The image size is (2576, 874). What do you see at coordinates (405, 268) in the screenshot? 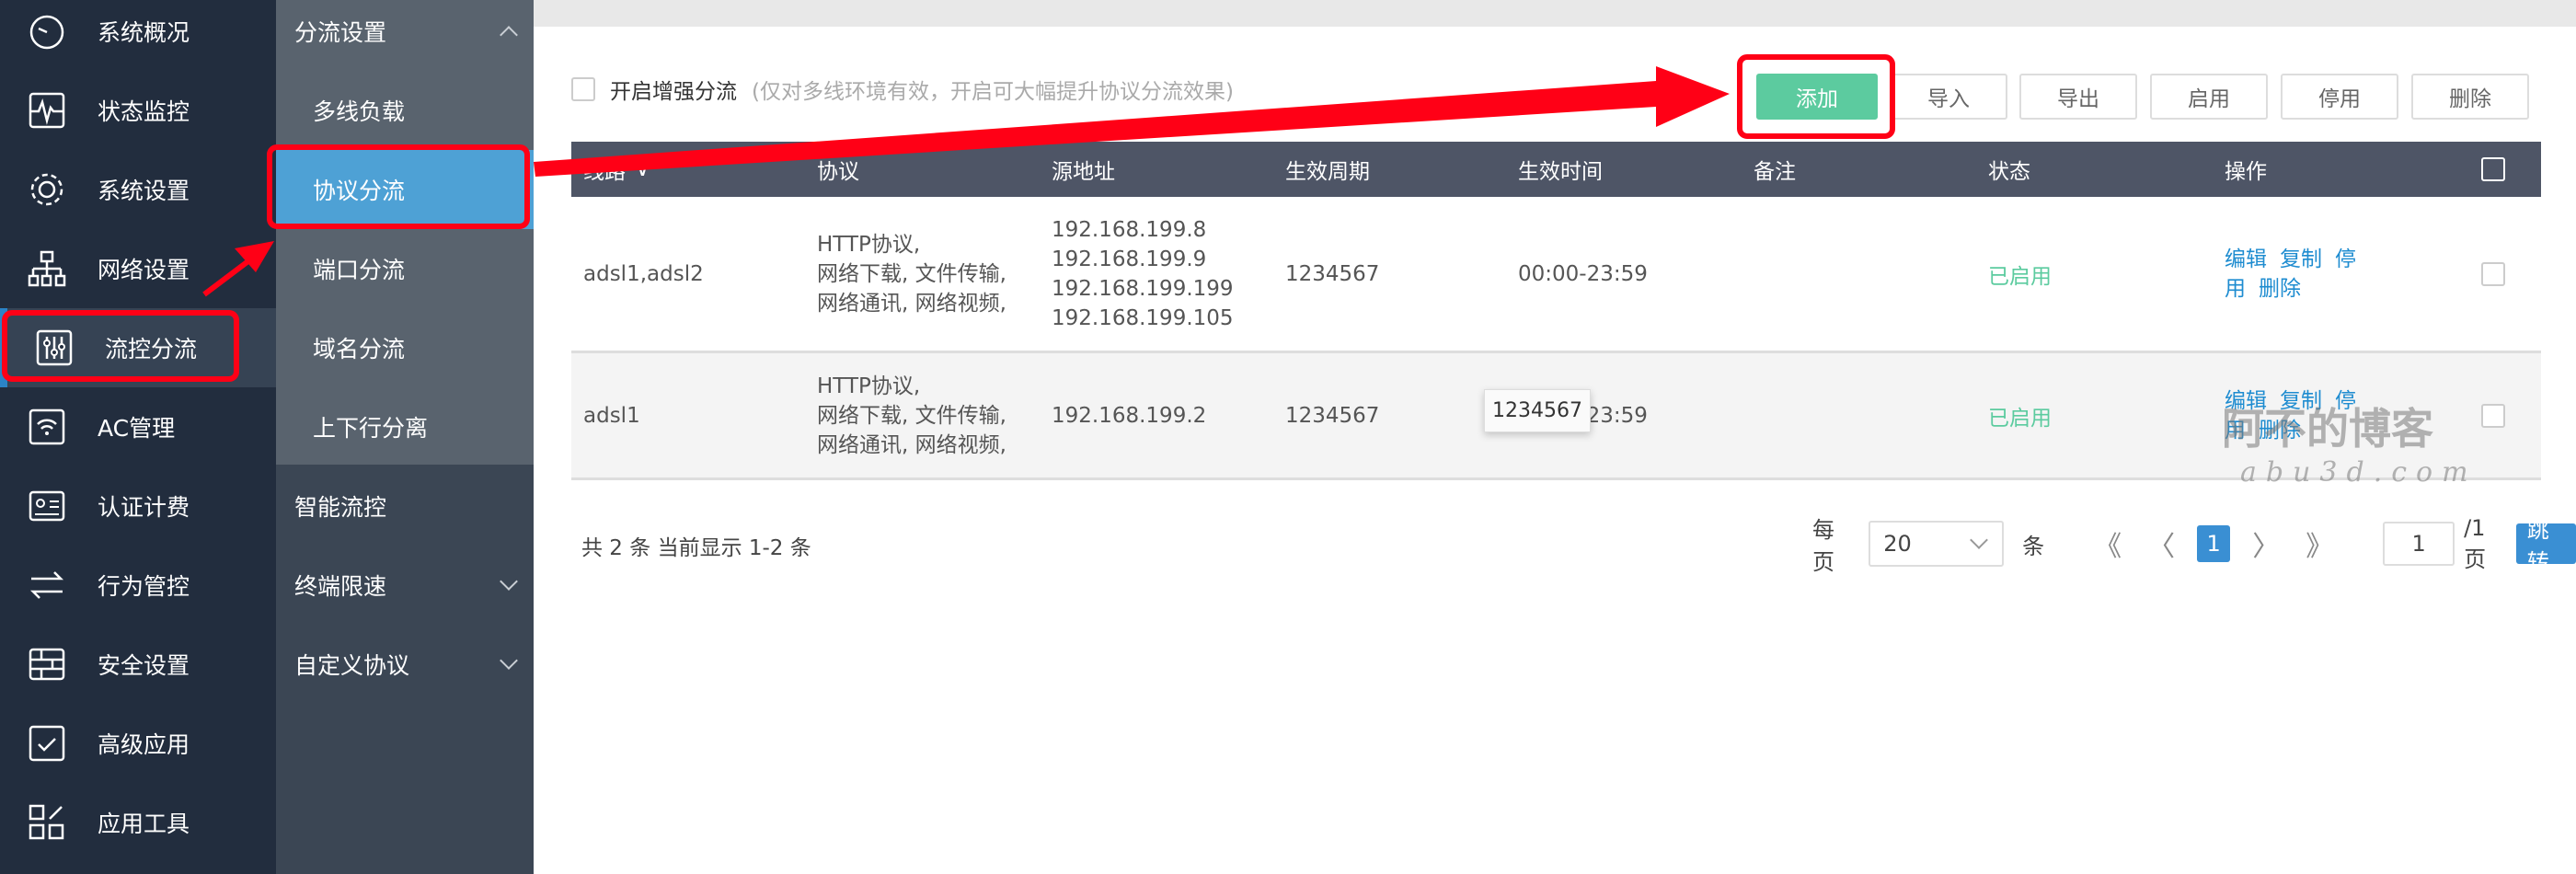
I see `submenu-item-2: 端口分流` at bounding box center [405, 268].